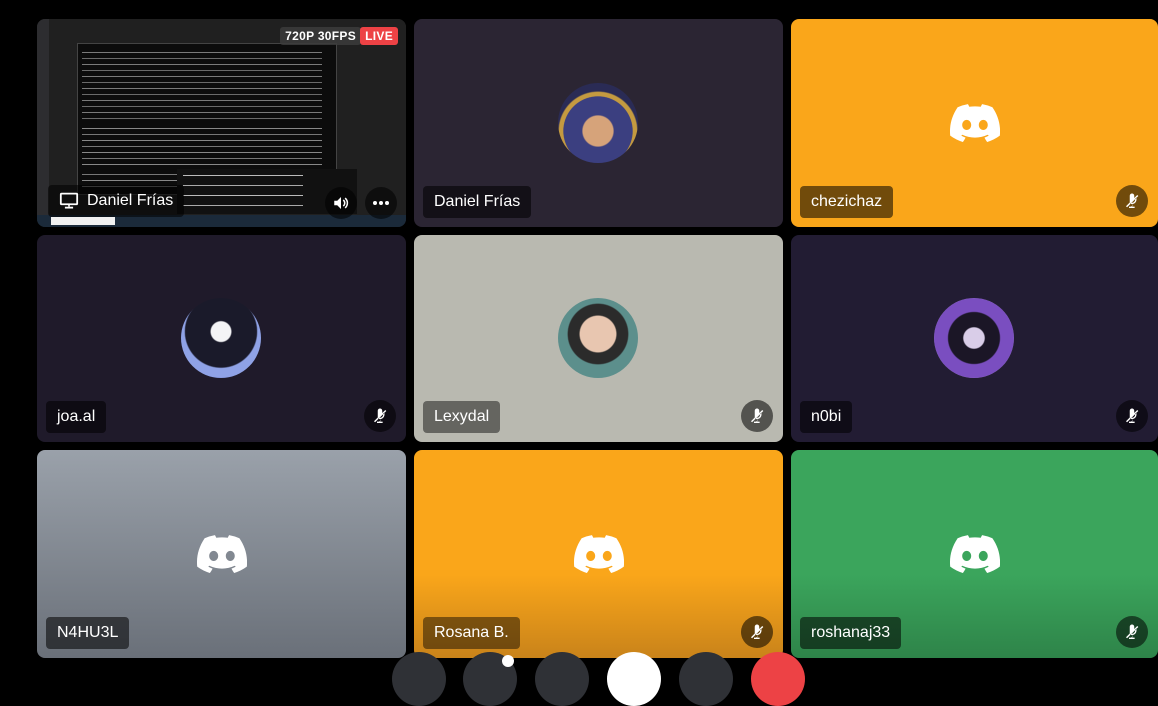 Image resolution: width=1158 pixels, height=706 pixels. I want to click on screen-share-tile: 720P 30FPS LIVE Daniel Frías, so click(221, 123).